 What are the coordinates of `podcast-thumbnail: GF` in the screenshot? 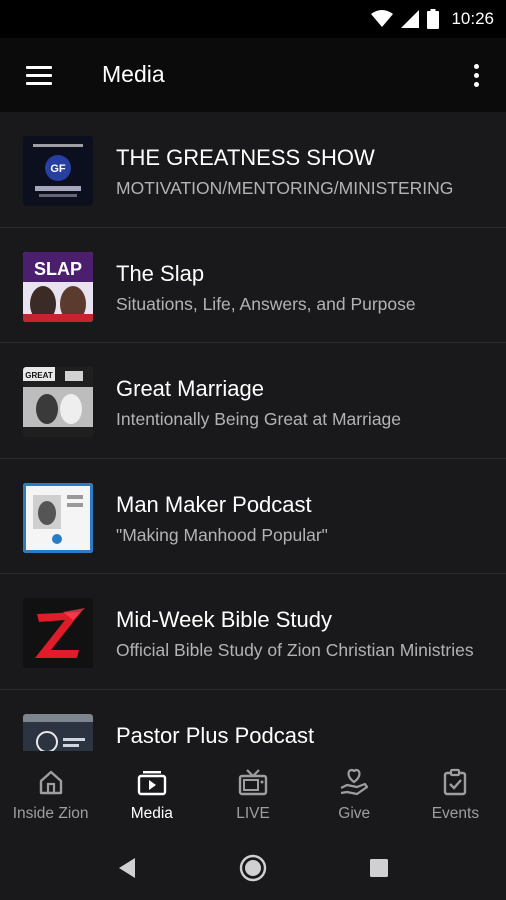 It's located at (58, 171).